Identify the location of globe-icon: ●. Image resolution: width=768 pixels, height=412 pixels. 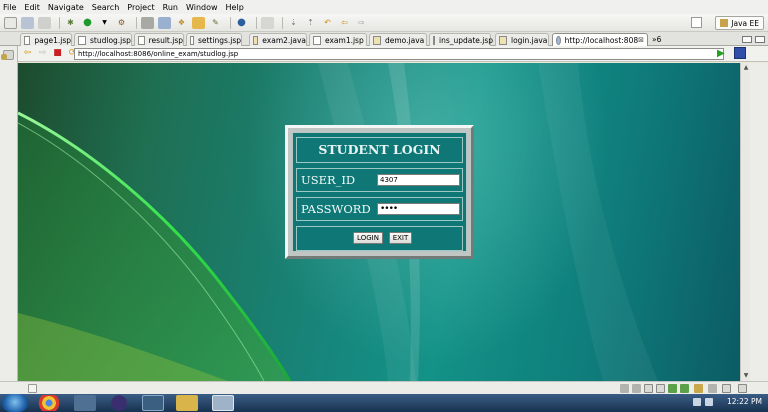
(241, 23).